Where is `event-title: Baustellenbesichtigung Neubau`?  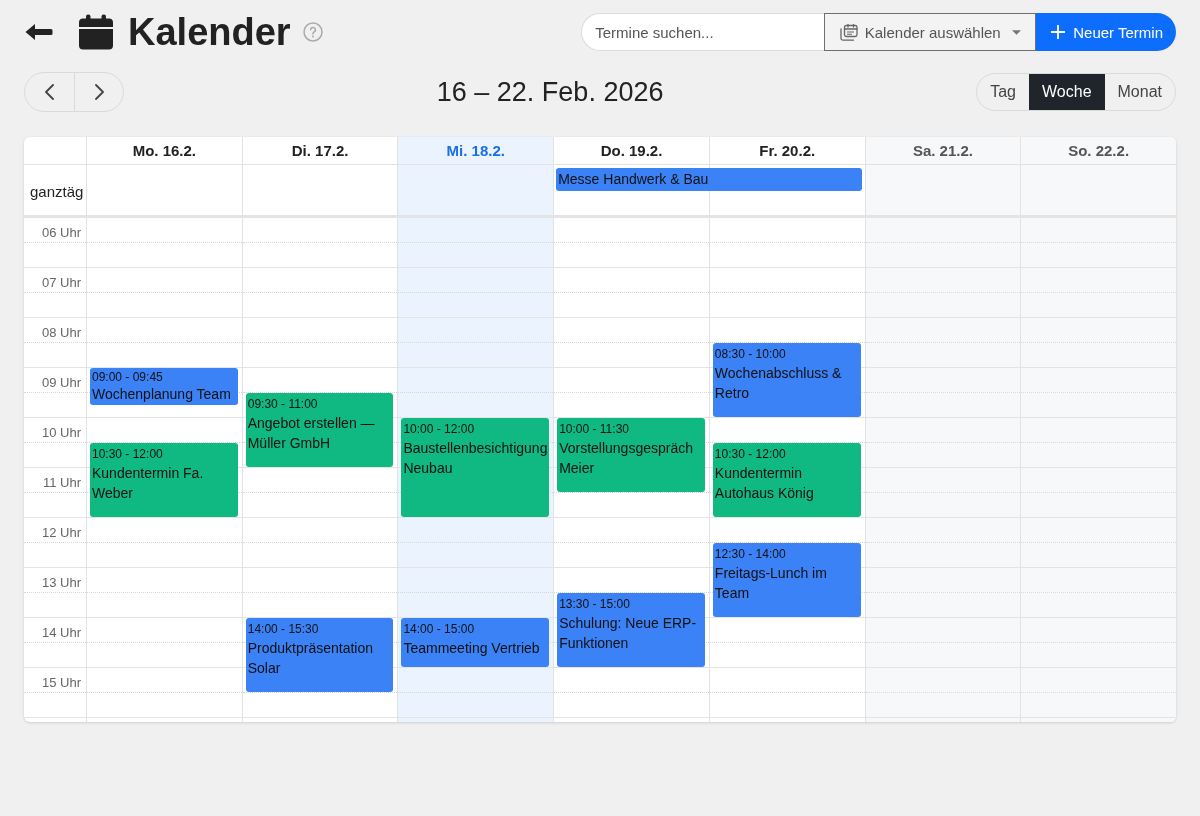
event-title: Baustellenbesichtigung Neubau is located at coordinates (476, 458).